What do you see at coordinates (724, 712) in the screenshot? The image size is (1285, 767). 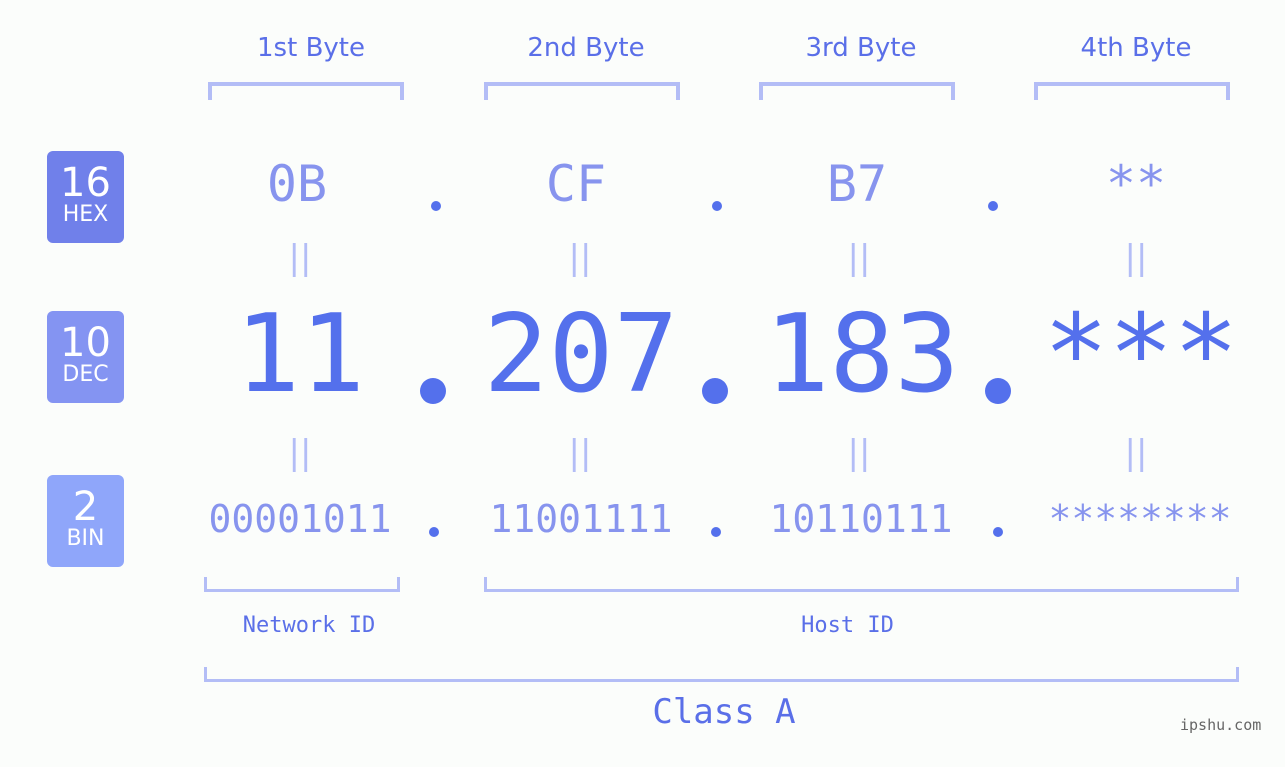 I see `class-label: Class A` at bounding box center [724, 712].